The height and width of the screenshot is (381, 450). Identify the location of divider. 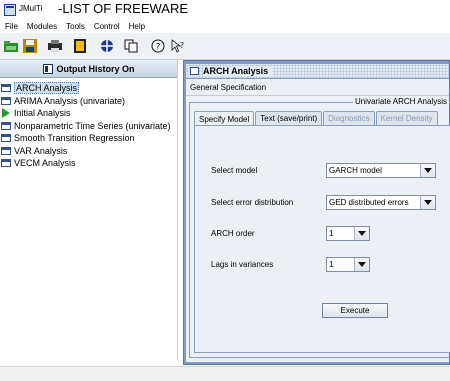
(317, 95).